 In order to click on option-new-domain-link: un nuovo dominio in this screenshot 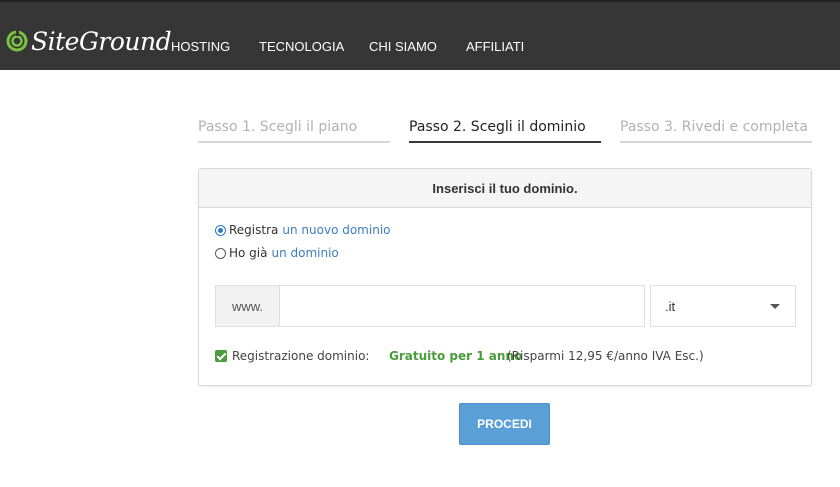, I will do `click(336, 230)`.